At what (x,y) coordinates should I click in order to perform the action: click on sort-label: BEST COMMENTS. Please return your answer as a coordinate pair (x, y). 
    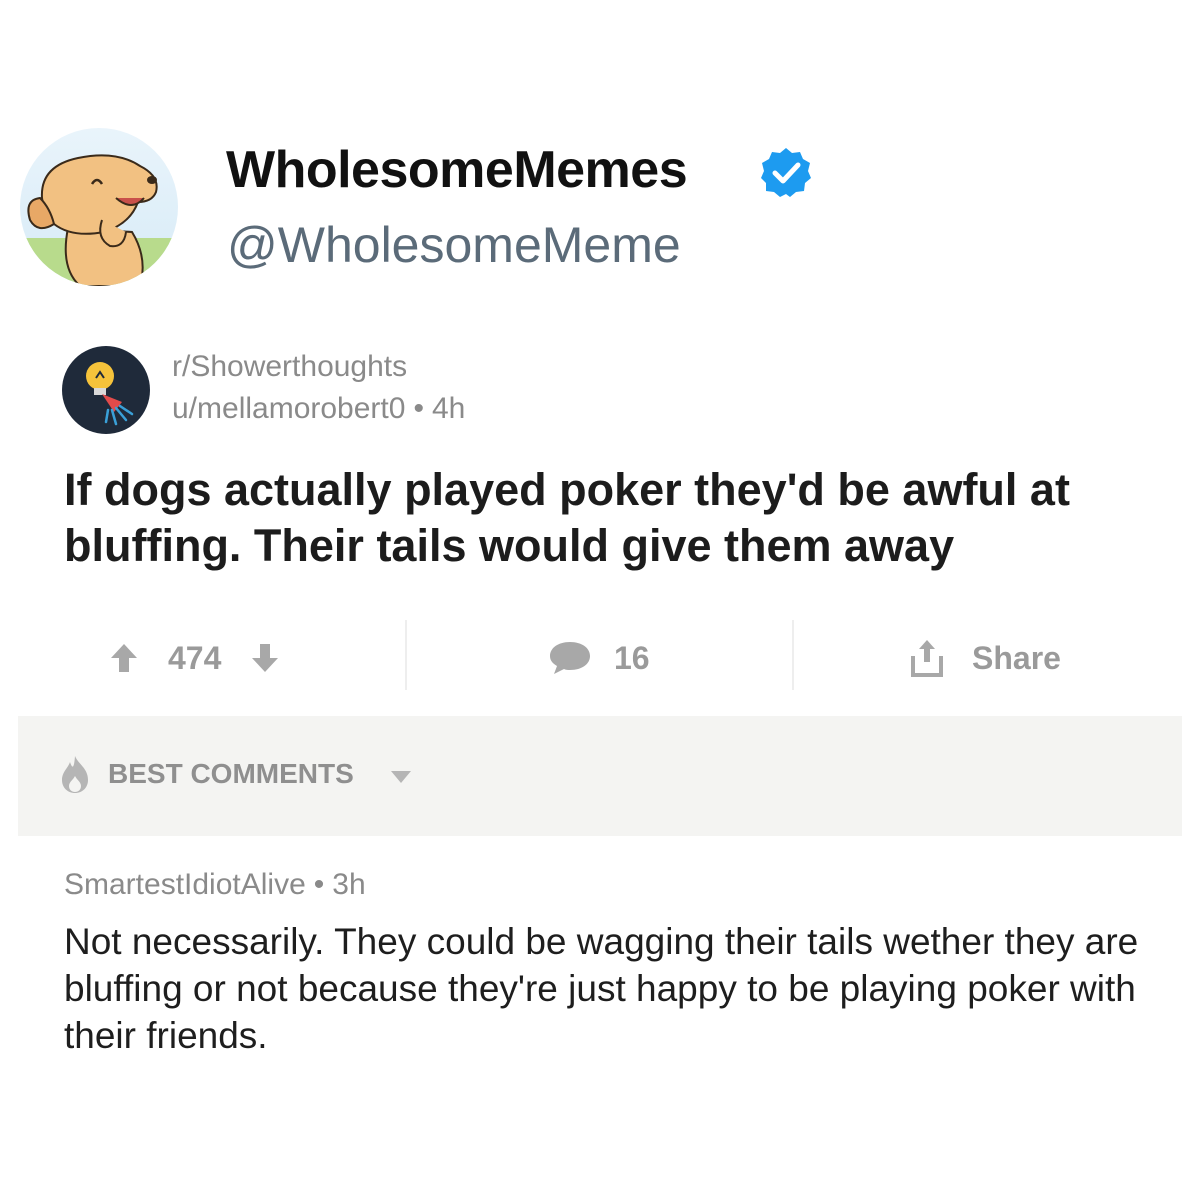
    Looking at the image, I should click on (231, 773).